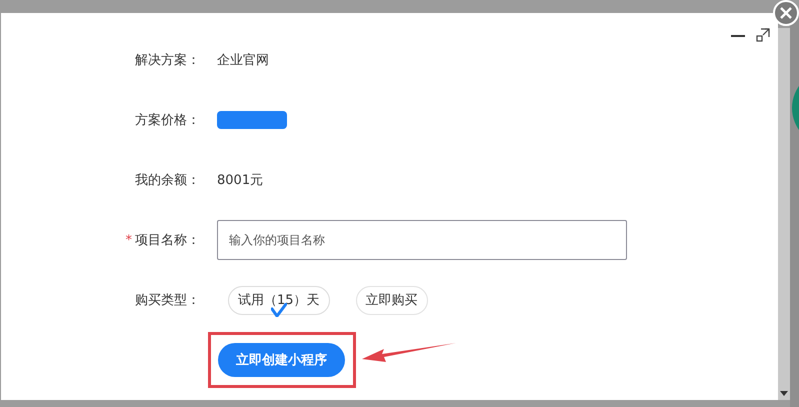 The height and width of the screenshot is (407, 799). Describe the element at coordinates (281, 360) in the screenshot. I see `create-button: 立即创建小程序` at that location.